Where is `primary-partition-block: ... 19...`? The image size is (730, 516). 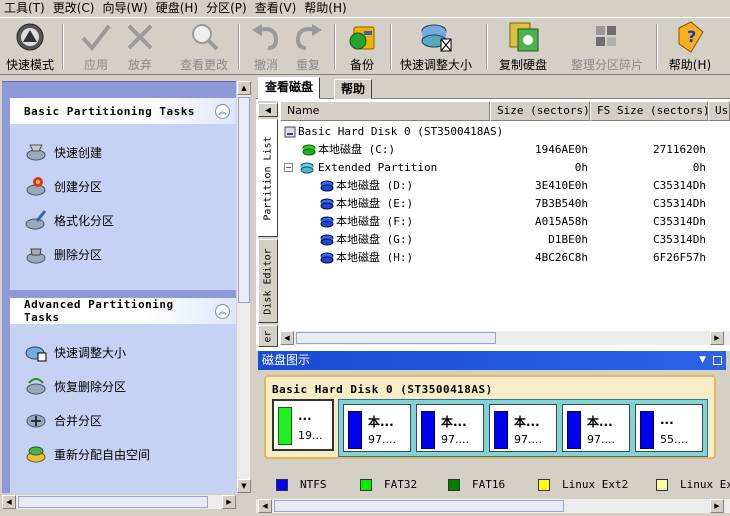 primary-partition-block: ... 19... is located at coordinates (303, 425).